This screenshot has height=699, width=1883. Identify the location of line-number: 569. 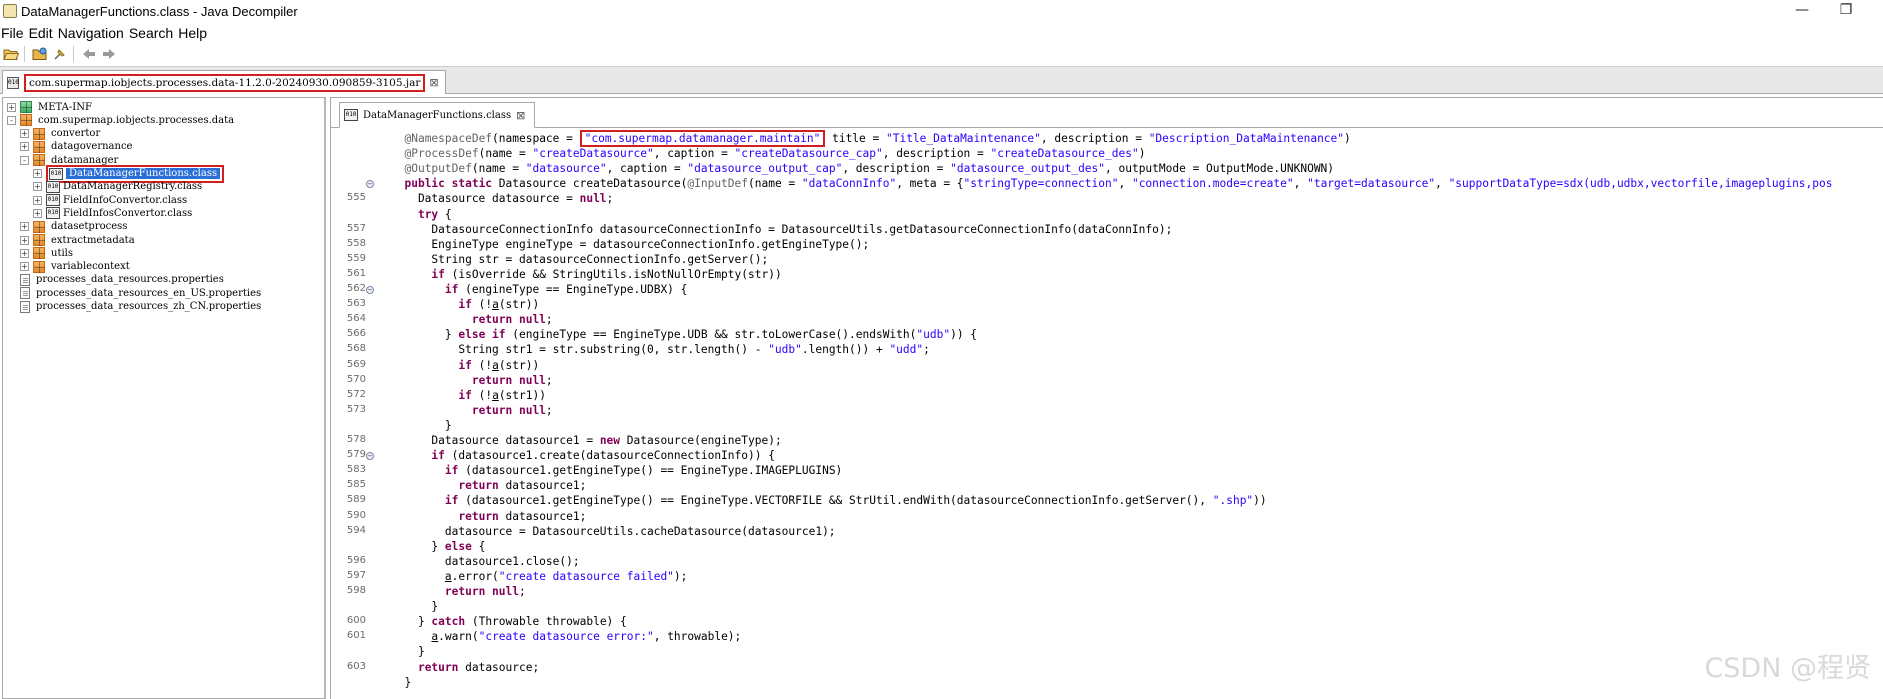
(356, 364).